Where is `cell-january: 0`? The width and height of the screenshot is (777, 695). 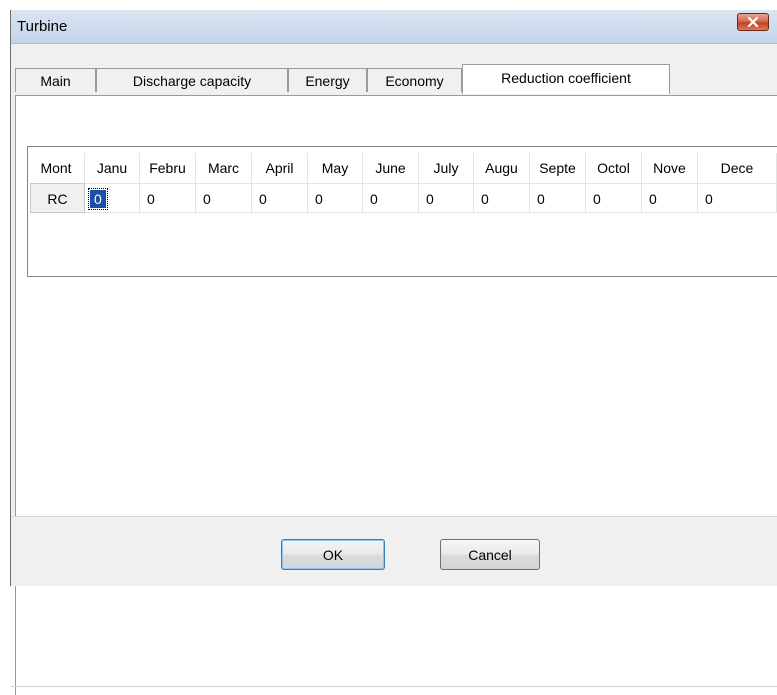 cell-january: 0 is located at coordinates (112, 198).